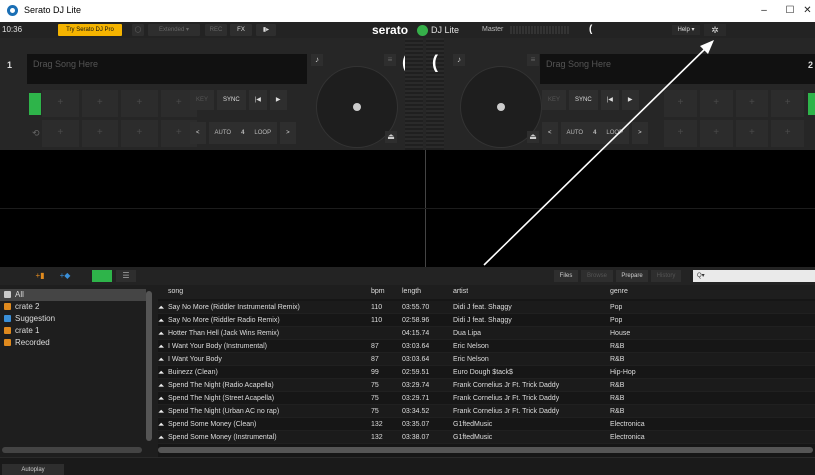 Image resolution: width=815 pixels, height=475 pixels. What do you see at coordinates (126, 276) in the screenshot?
I see `detail-view-icon: ☰` at bounding box center [126, 276].